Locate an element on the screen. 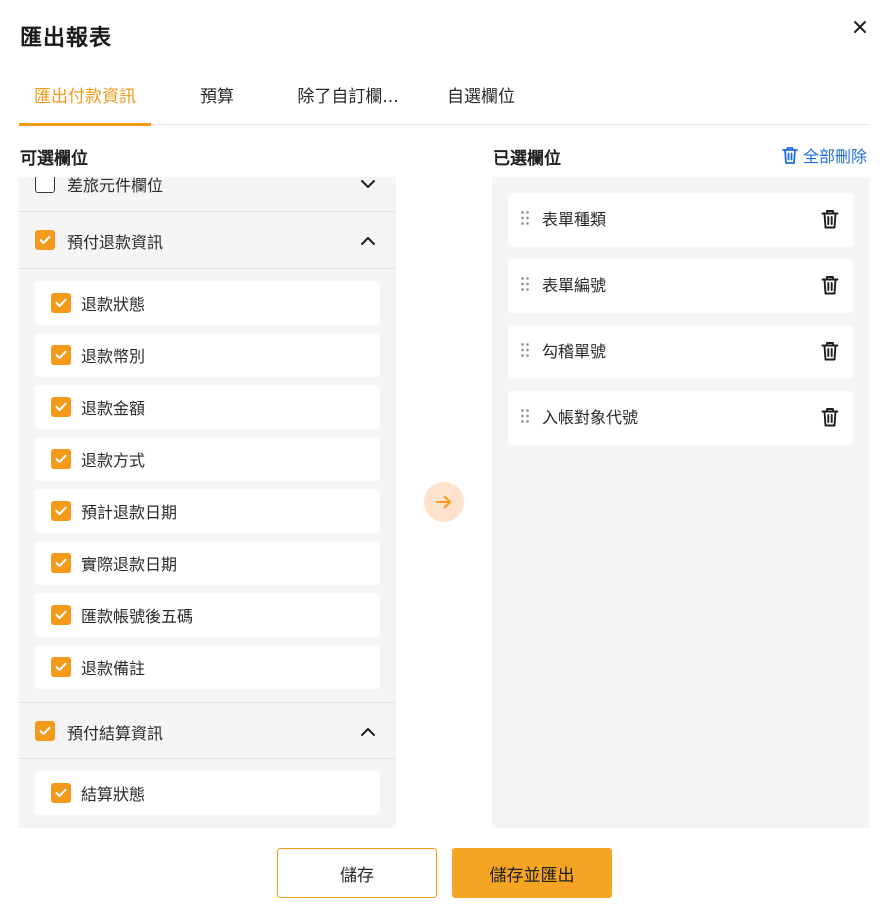 Image resolution: width=894 pixels, height=912 pixels. tab-custom-fields: 自選欄位 is located at coordinates (481, 94).